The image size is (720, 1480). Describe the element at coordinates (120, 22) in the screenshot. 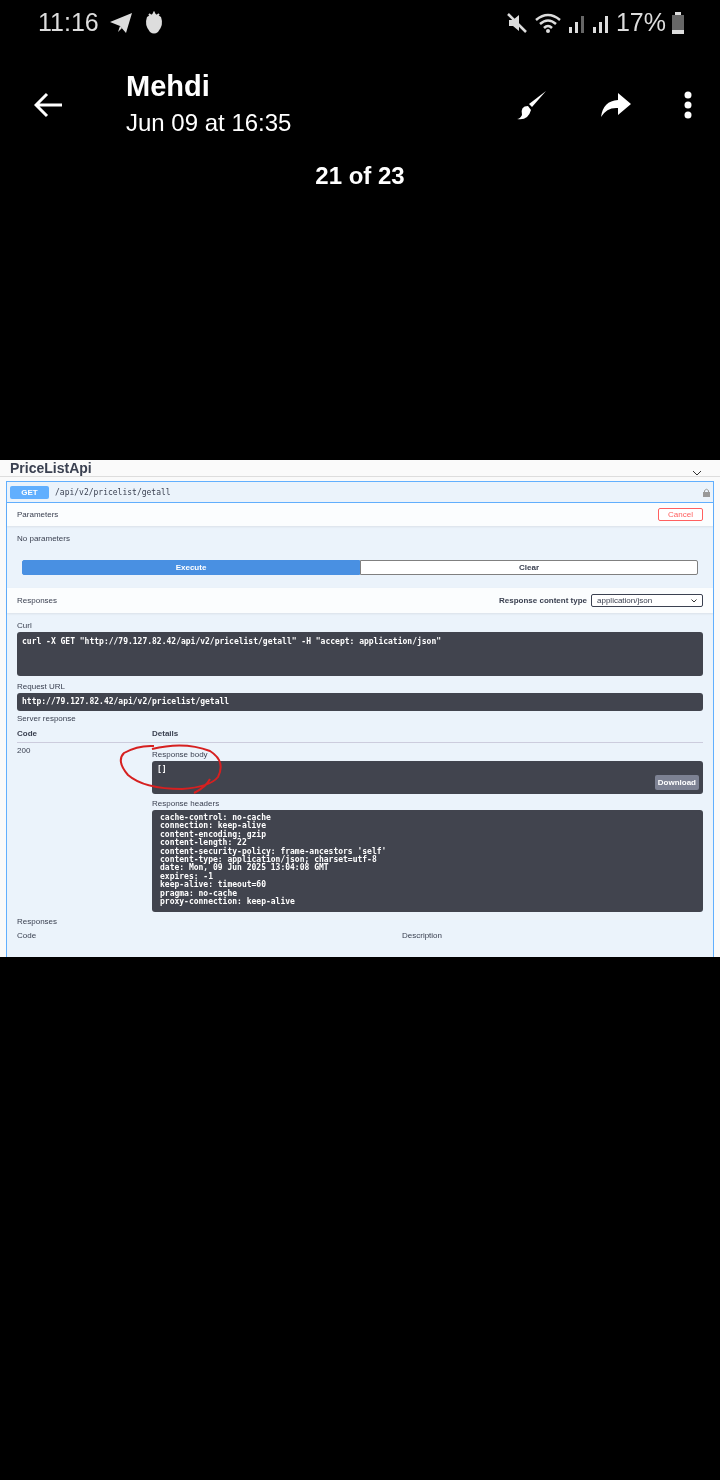

I see `send-icon` at that location.